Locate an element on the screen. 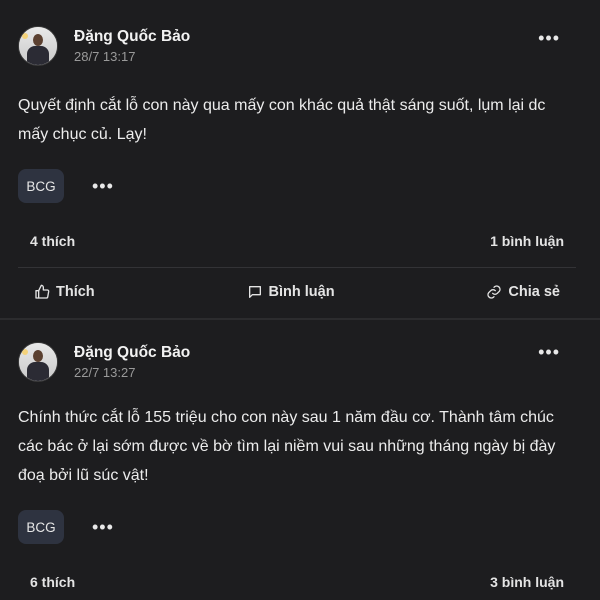 The height and width of the screenshot is (600, 600). comment-button: Bình luận is located at coordinates (291, 292).